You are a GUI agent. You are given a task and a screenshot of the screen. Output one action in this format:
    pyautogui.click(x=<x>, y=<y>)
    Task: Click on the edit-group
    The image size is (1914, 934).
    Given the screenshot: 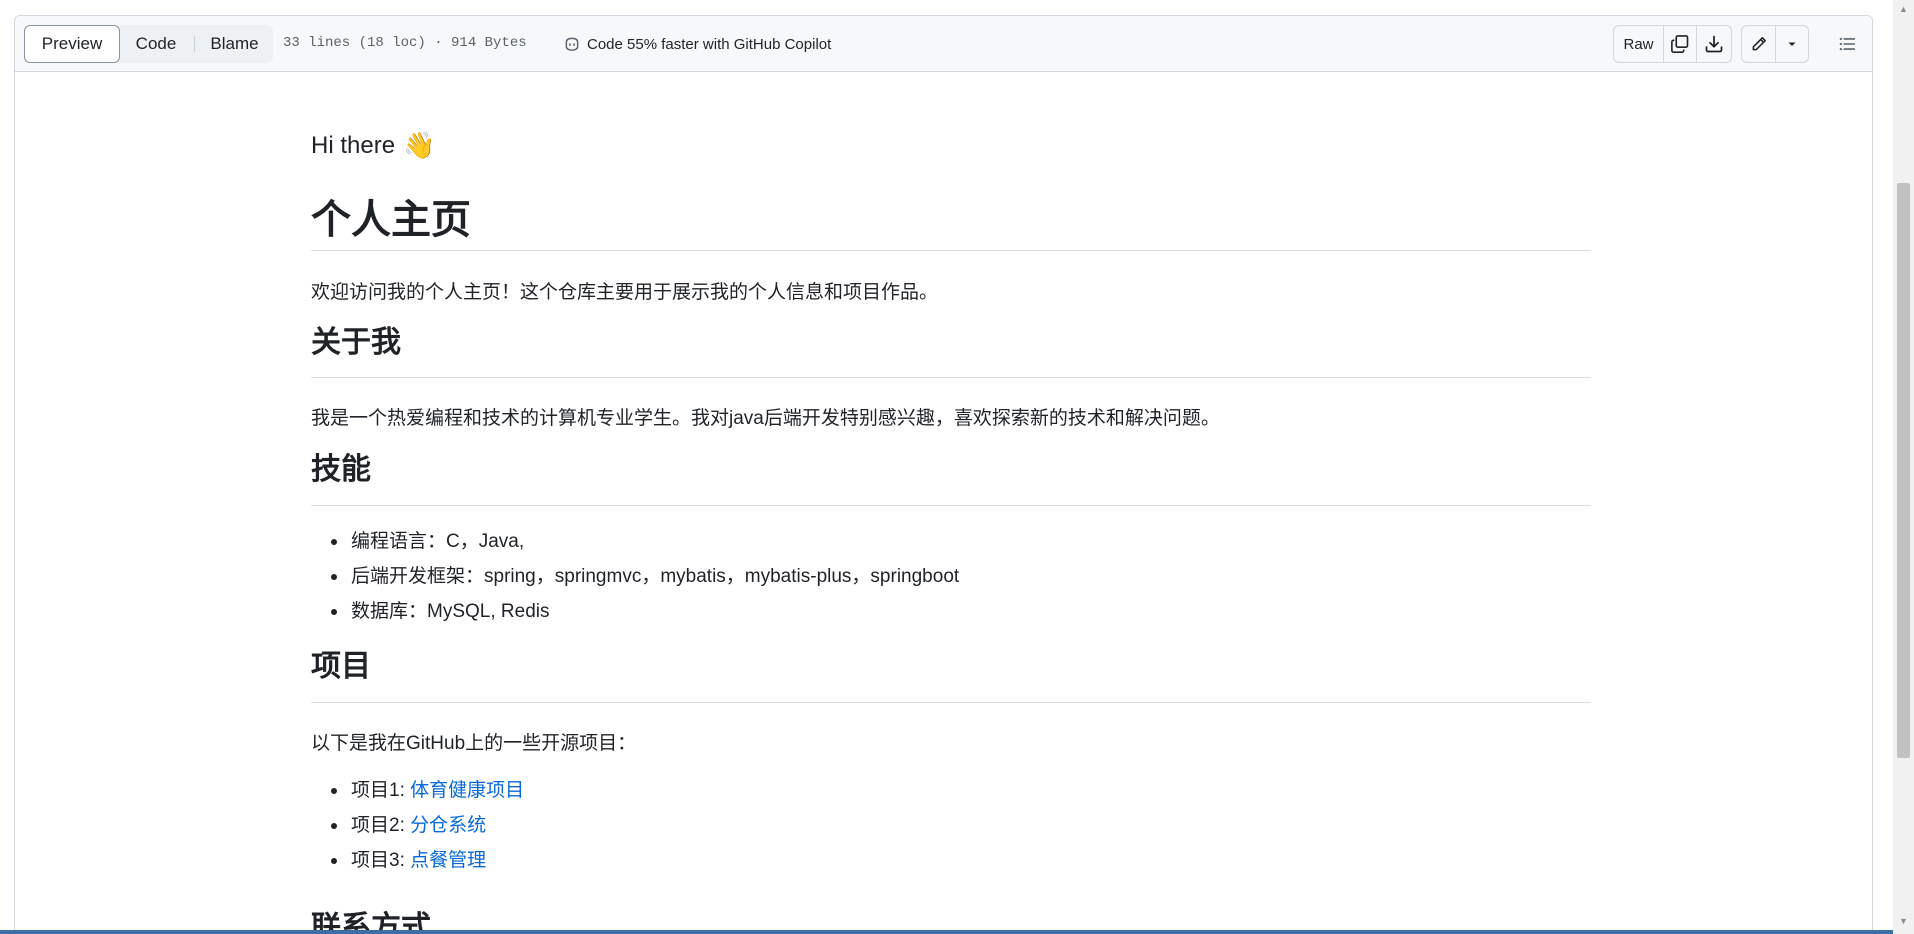 What is the action you would take?
    pyautogui.click(x=1775, y=44)
    